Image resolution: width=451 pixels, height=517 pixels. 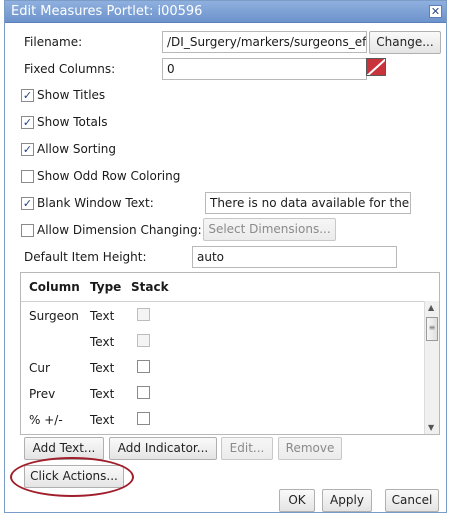 I want to click on type-header: Type, so click(x=105, y=287).